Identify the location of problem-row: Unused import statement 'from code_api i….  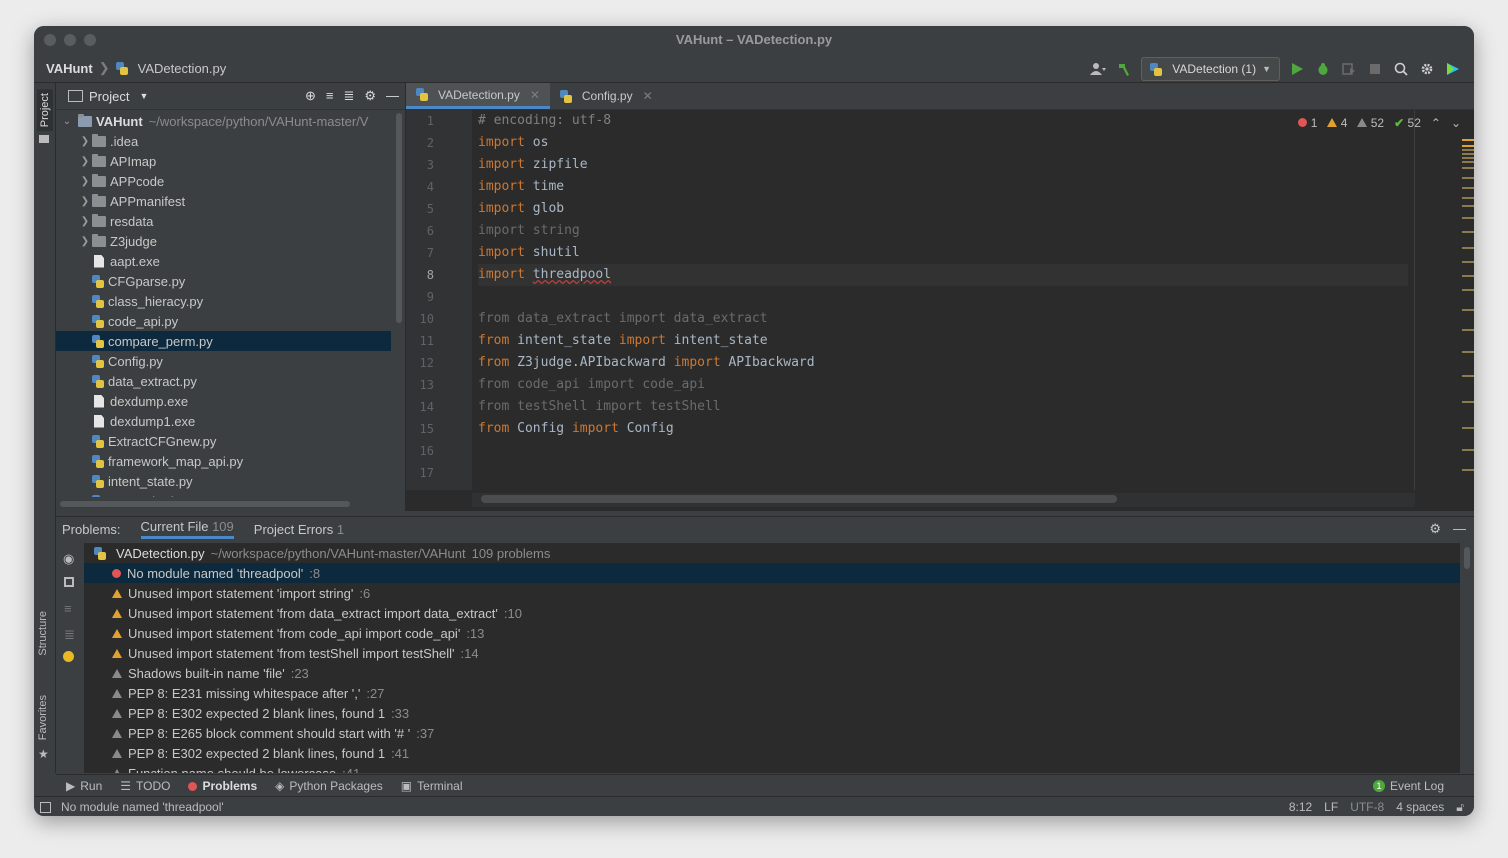
(772, 633).